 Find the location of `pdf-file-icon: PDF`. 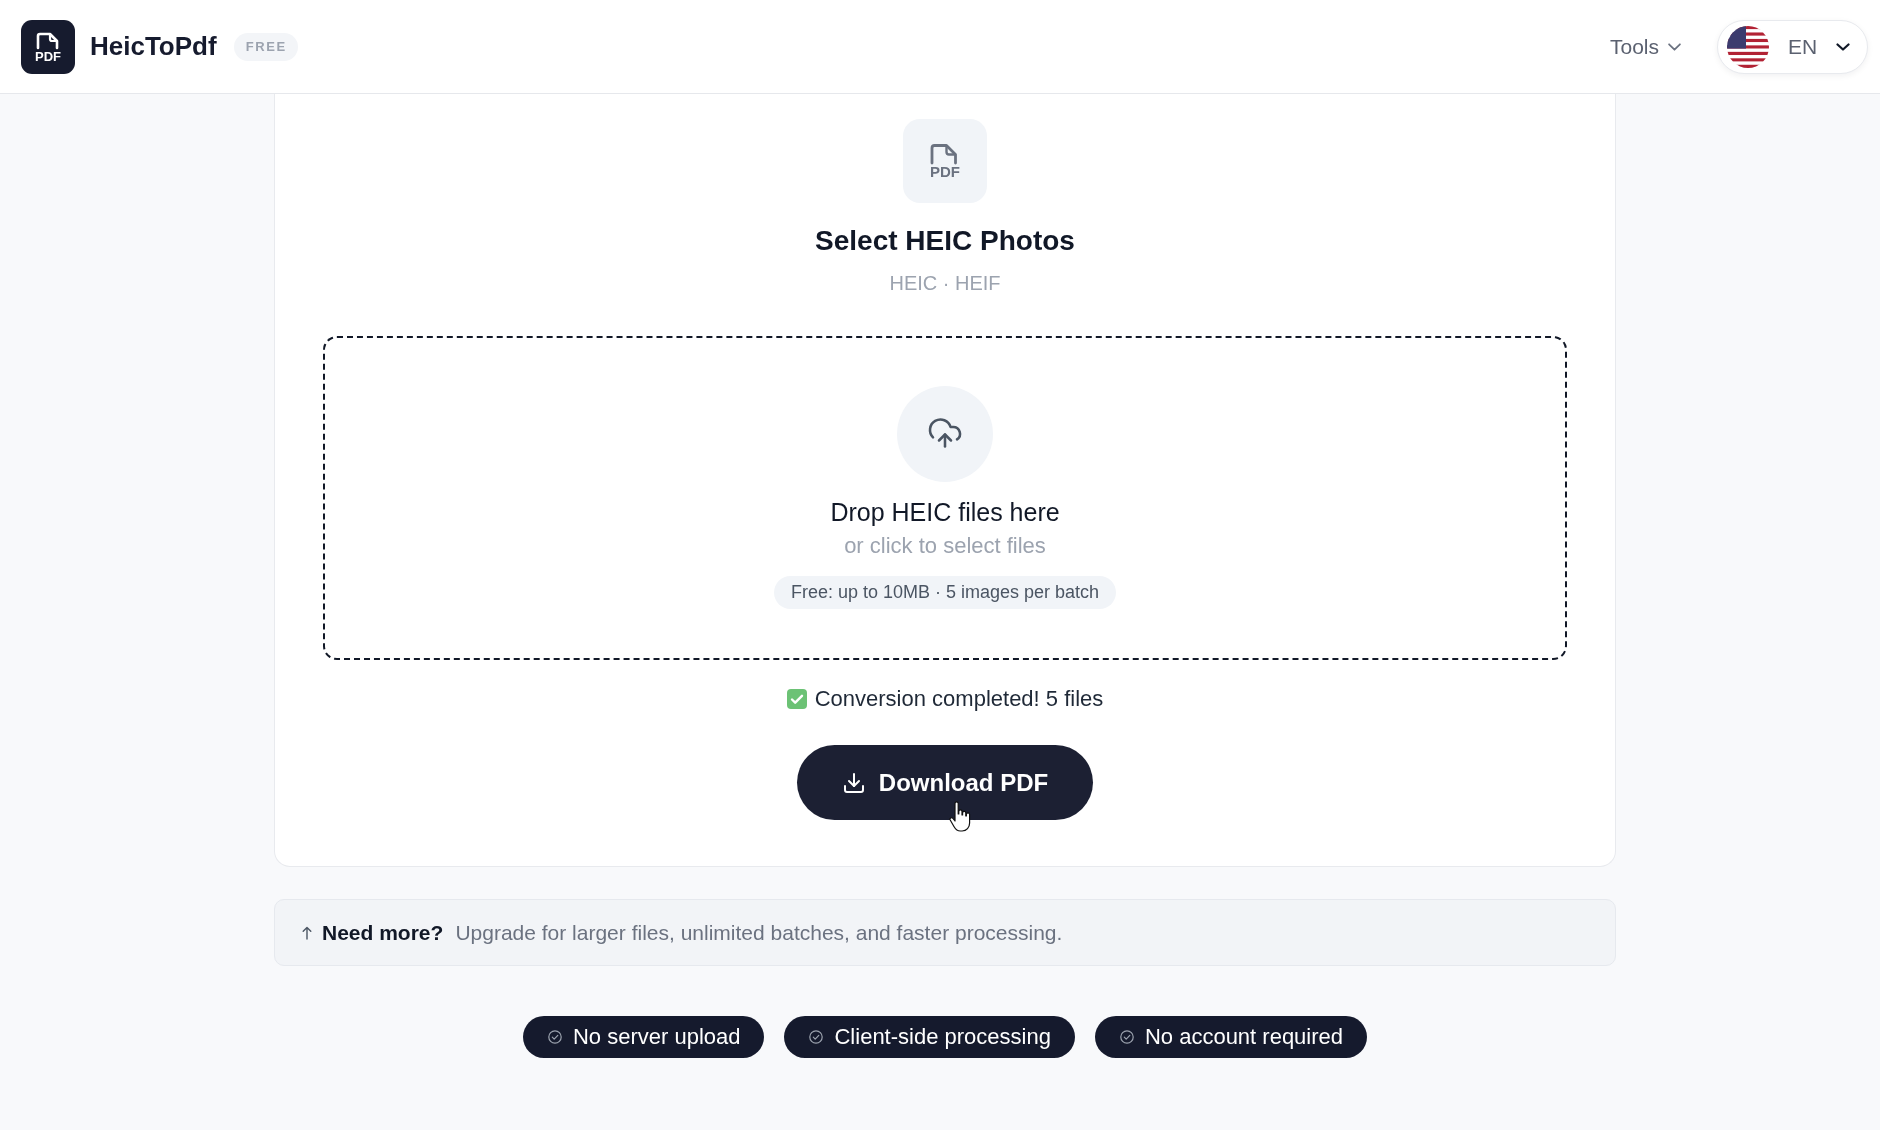

pdf-file-icon: PDF is located at coordinates (945, 161).